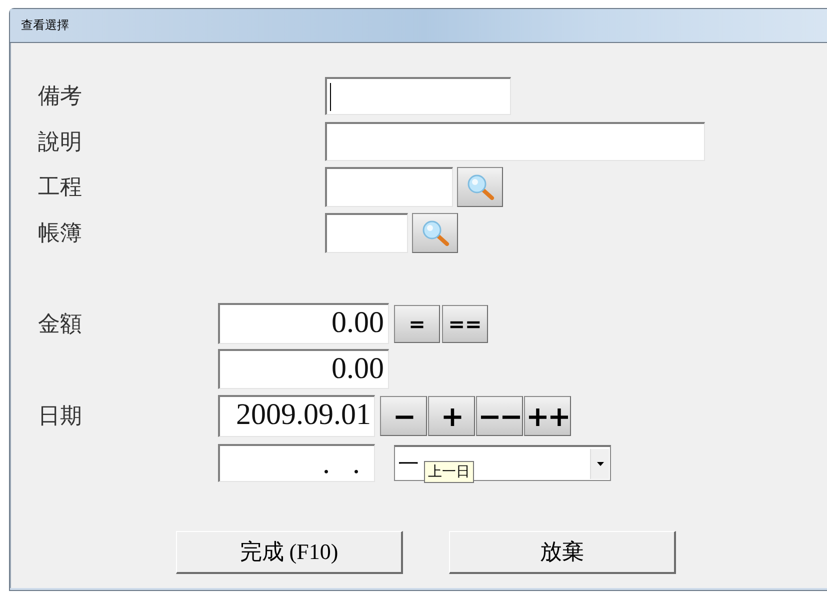 This screenshot has width=827, height=593. Describe the element at coordinates (451, 416) in the screenshot. I see `operator-button: +` at that location.